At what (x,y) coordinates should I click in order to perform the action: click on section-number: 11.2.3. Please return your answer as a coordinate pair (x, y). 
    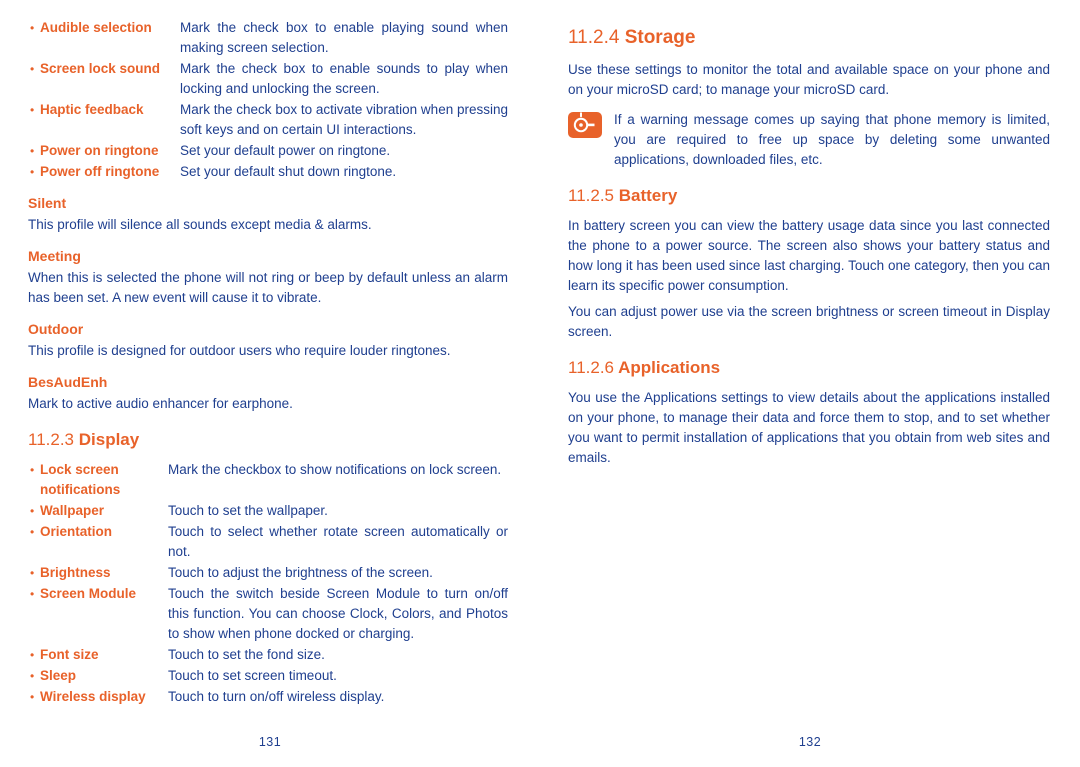
    Looking at the image, I should click on (51, 439).